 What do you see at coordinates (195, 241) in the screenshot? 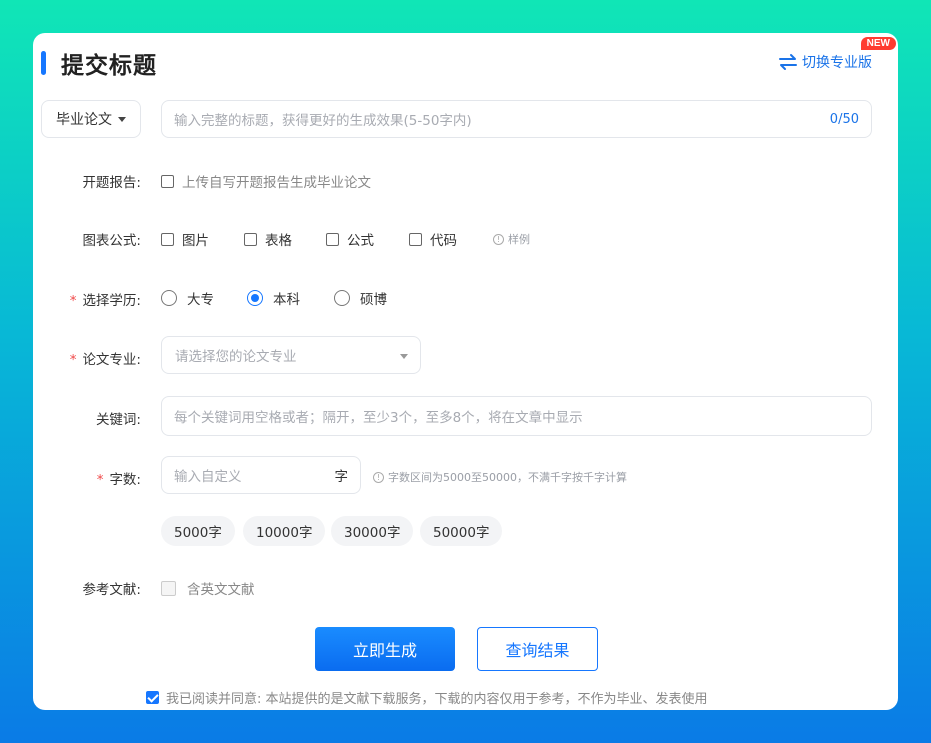
I see `option-image-label: 图片` at bounding box center [195, 241].